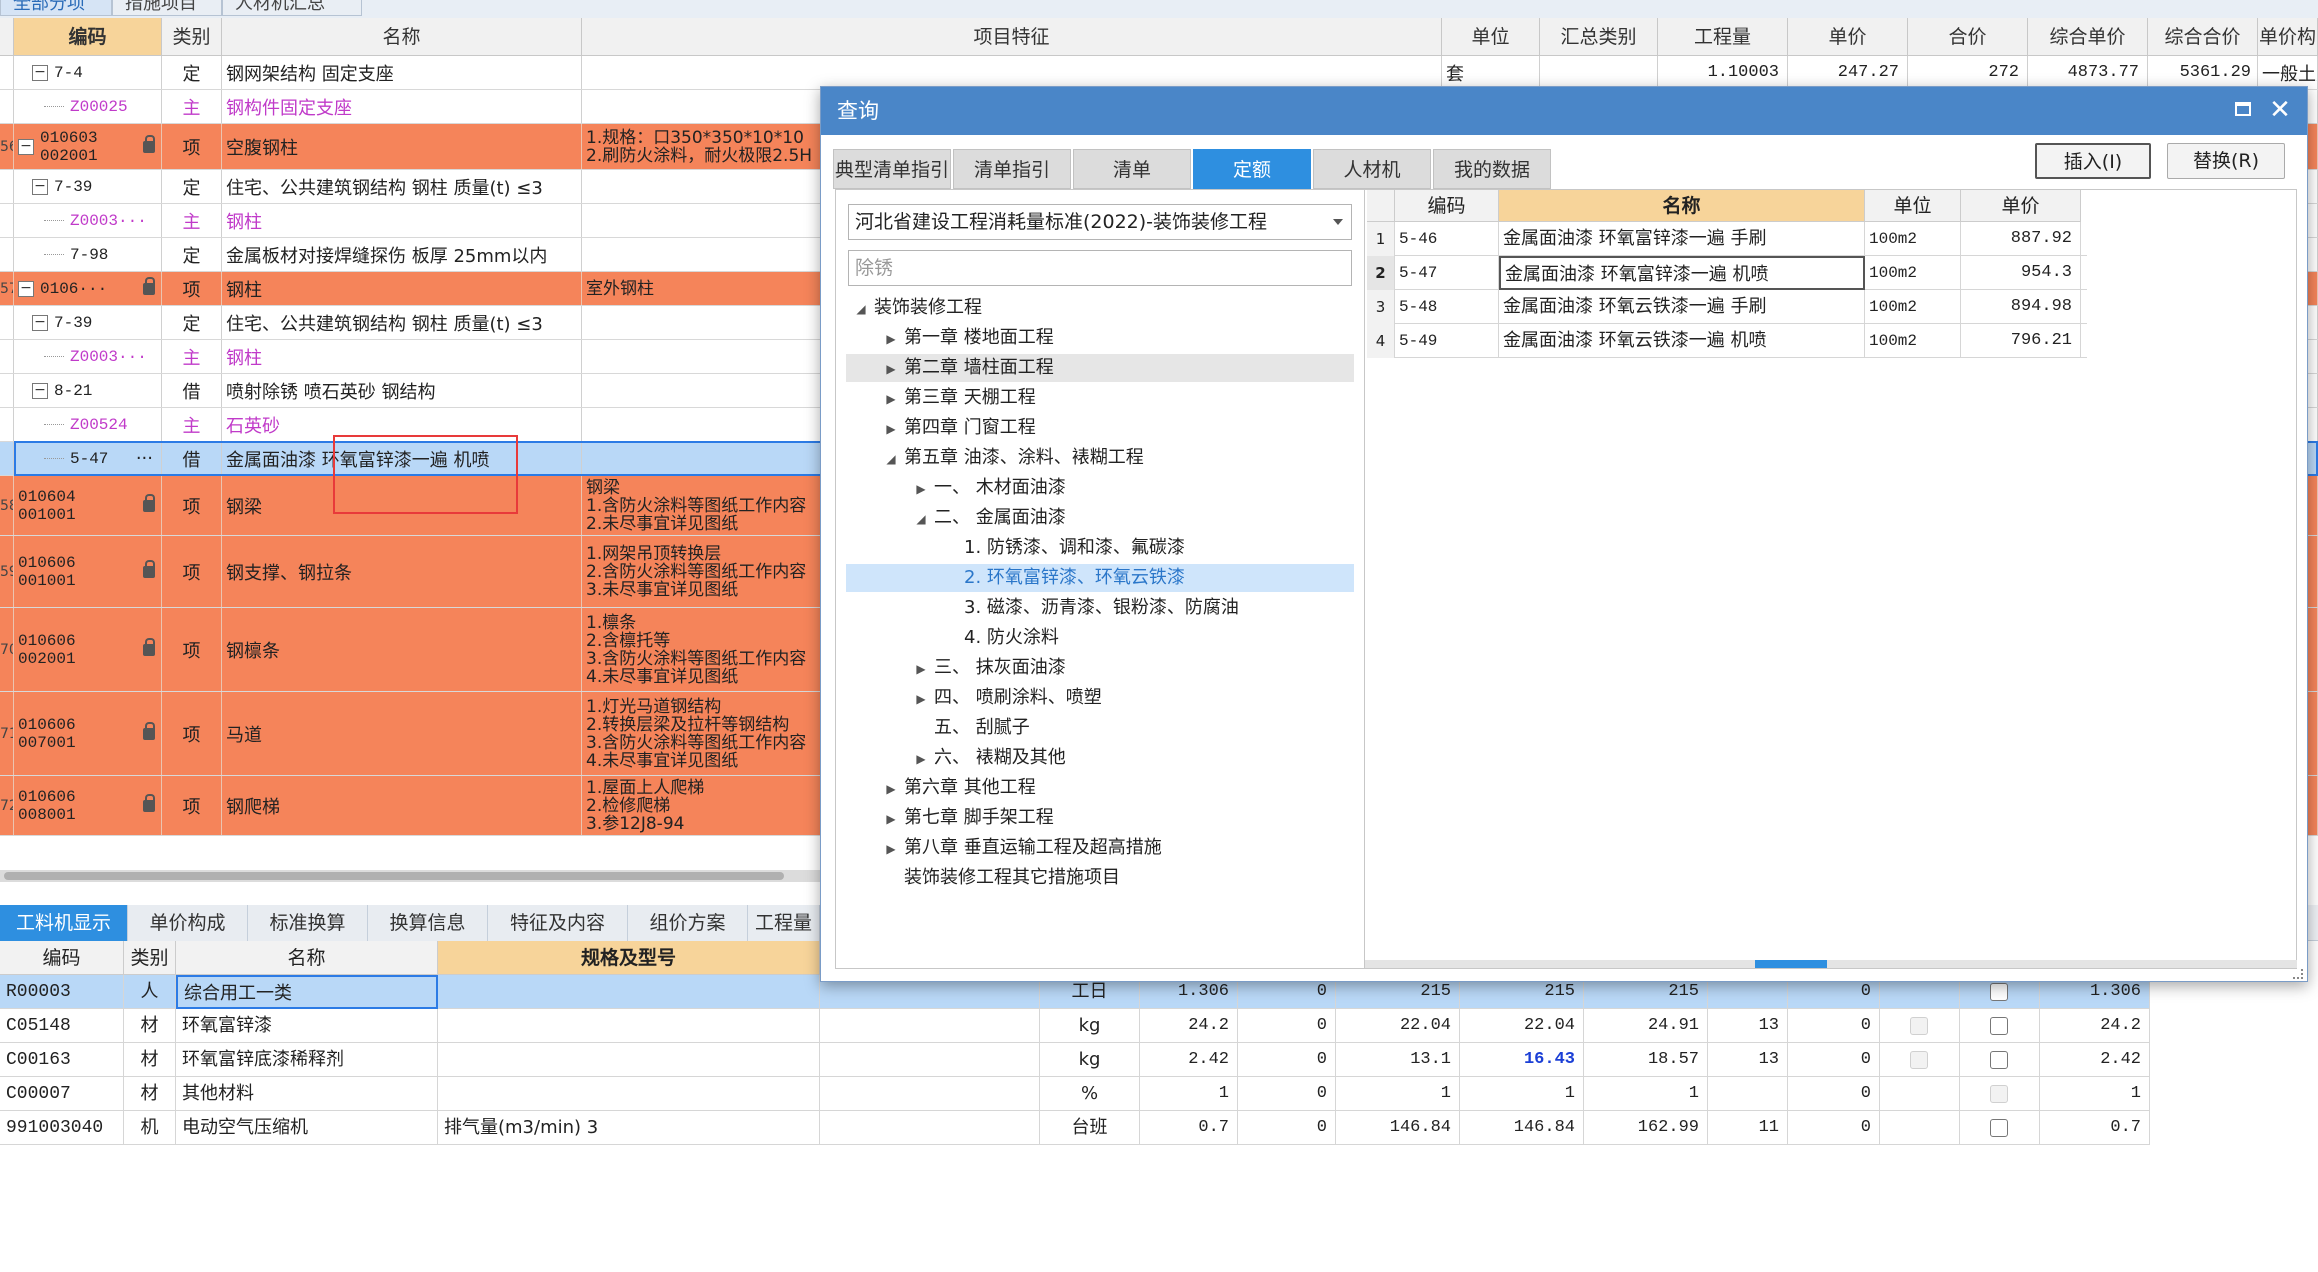 Image resolution: width=2318 pixels, height=1272 pixels. Describe the element at coordinates (1189, 1026) in the screenshot. I see `consumption-cell: 24.2` at that location.